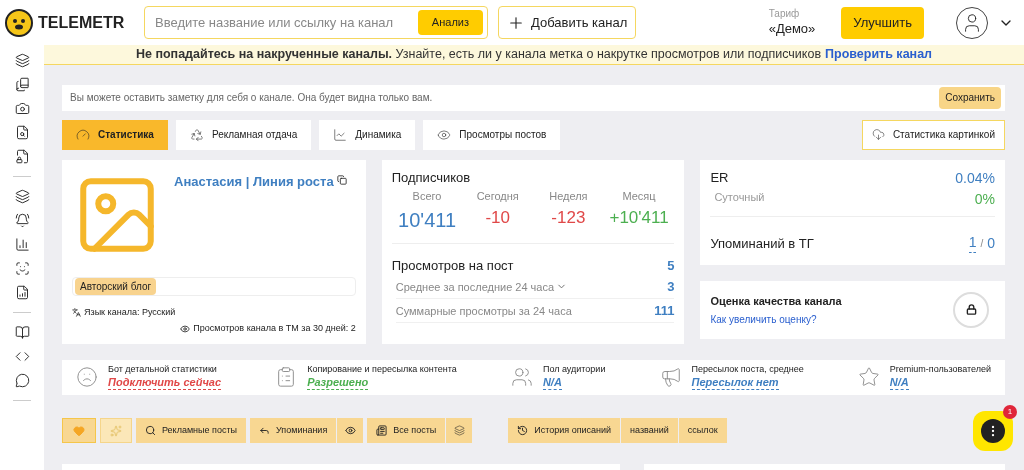 Image resolution: width=1024 pixels, height=470 pixels. I want to click on reply-icon, so click(264, 431).